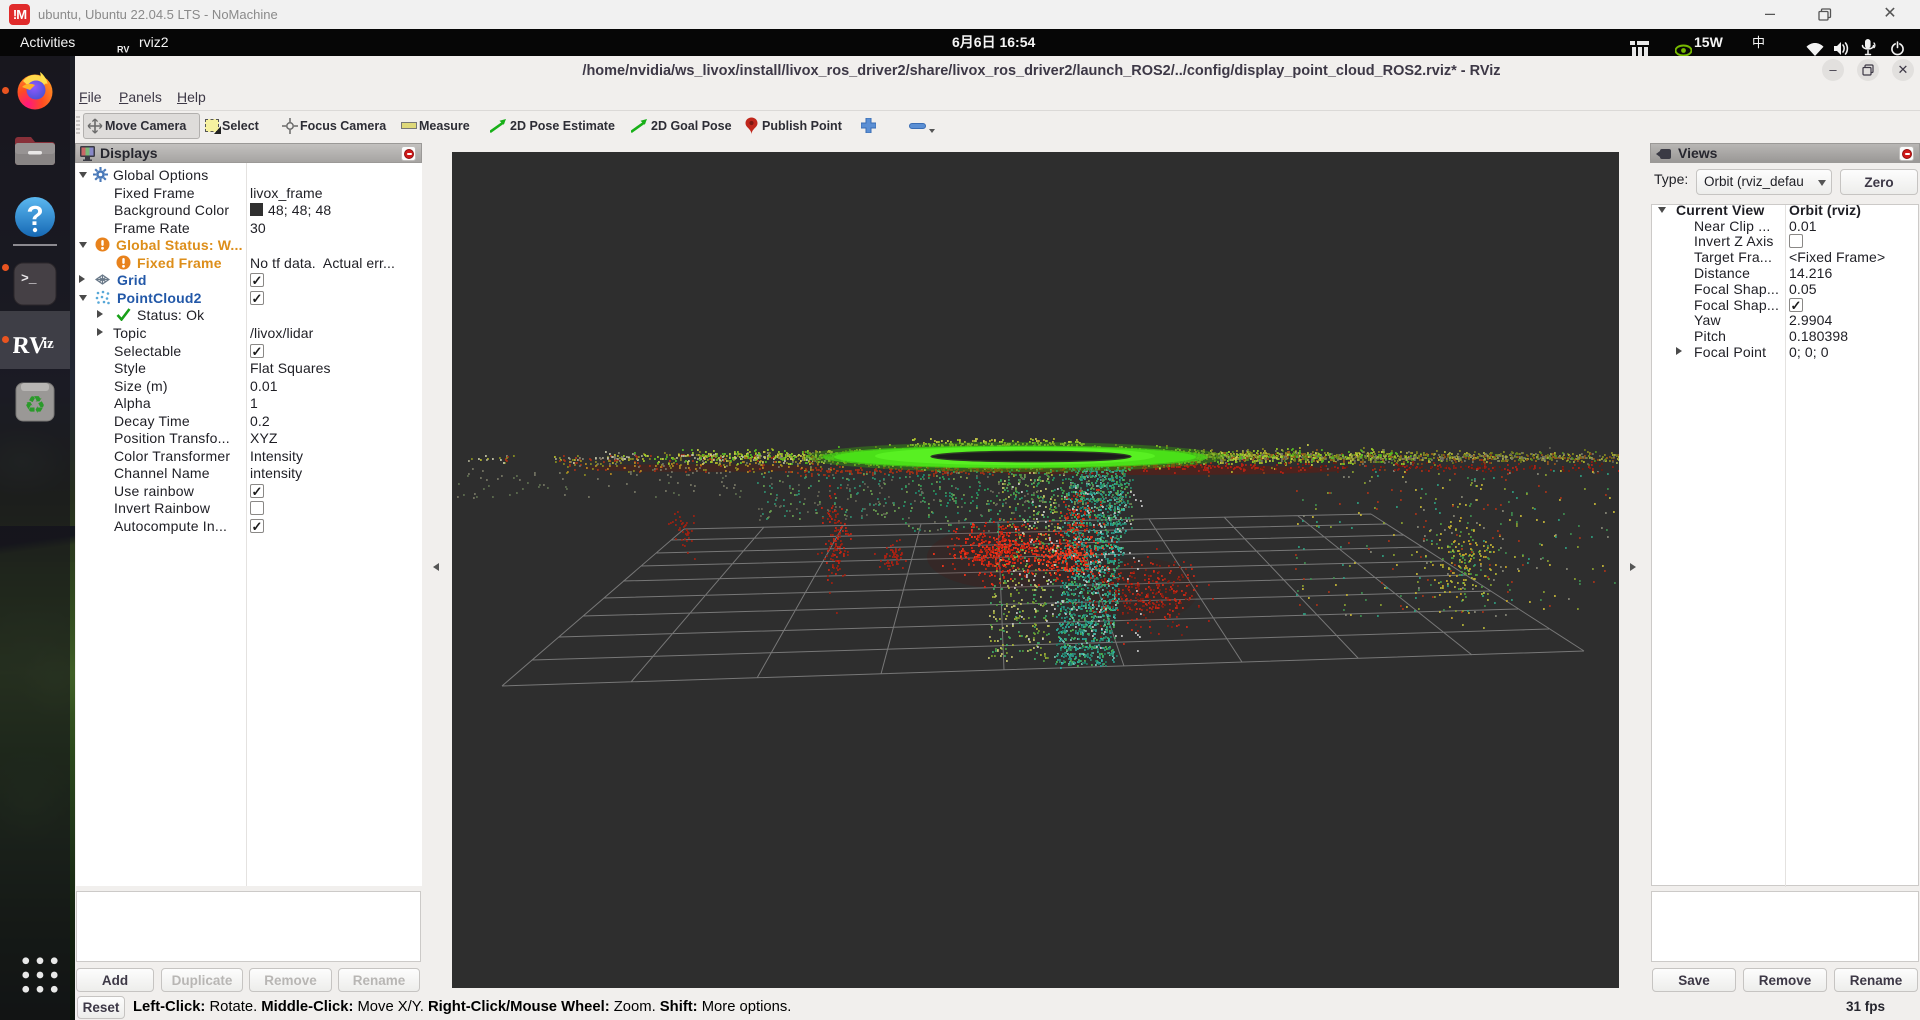  I want to click on svg-text: RV, so click(123, 50).